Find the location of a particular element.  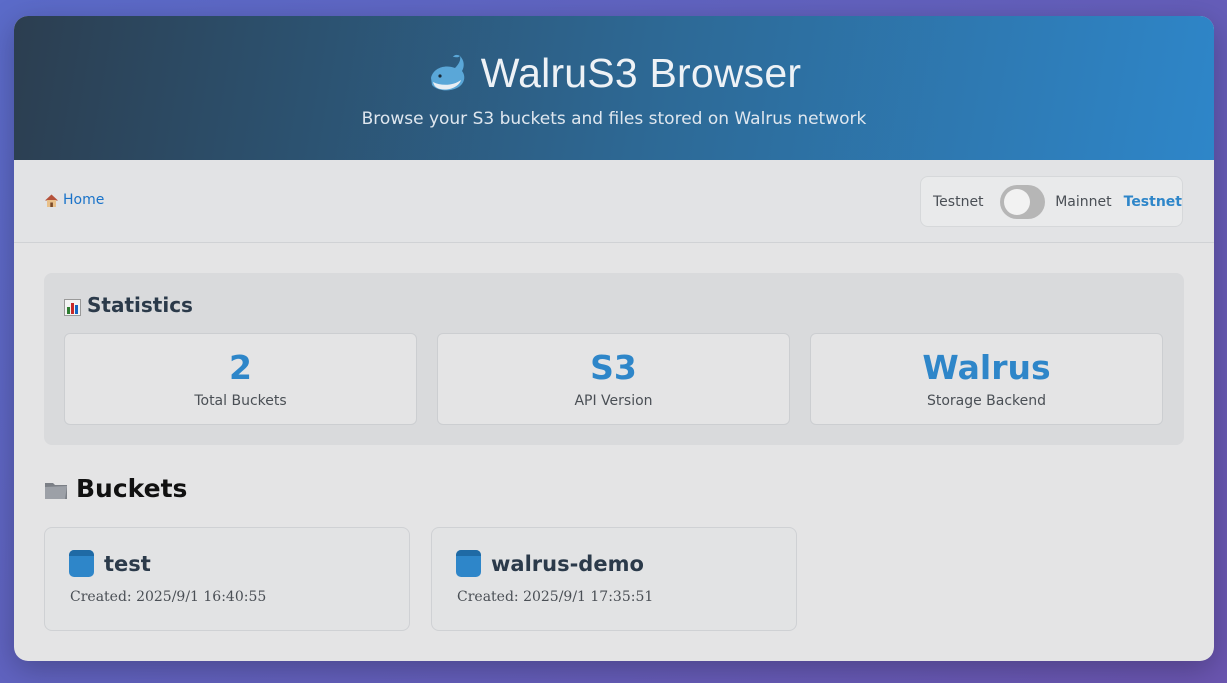

statistics-heading: Statistics is located at coordinates (128, 305).